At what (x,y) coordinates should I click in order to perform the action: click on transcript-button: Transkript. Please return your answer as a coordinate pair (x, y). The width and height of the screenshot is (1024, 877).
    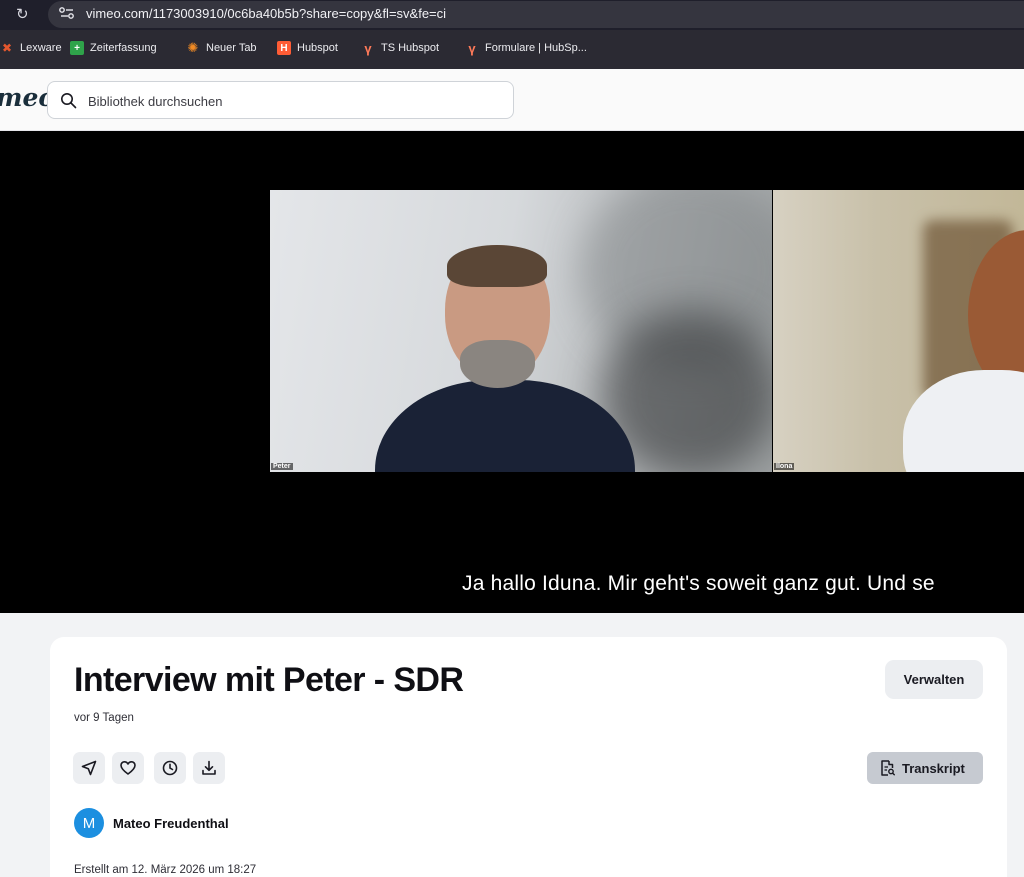
    Looking at the image, I should click on (925, 768).